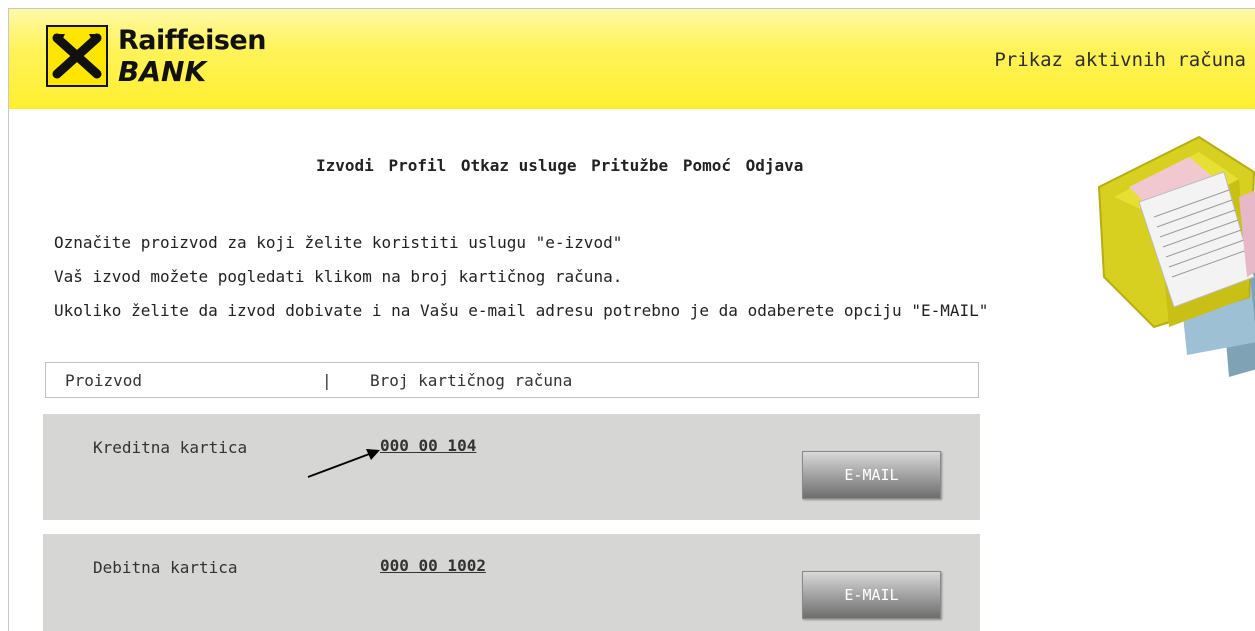 This screenshot has height=631, width=1255. Describe the element at coordinates (165, 567) in the screenshot. I see `product-name: Debitna kartica` at that location.